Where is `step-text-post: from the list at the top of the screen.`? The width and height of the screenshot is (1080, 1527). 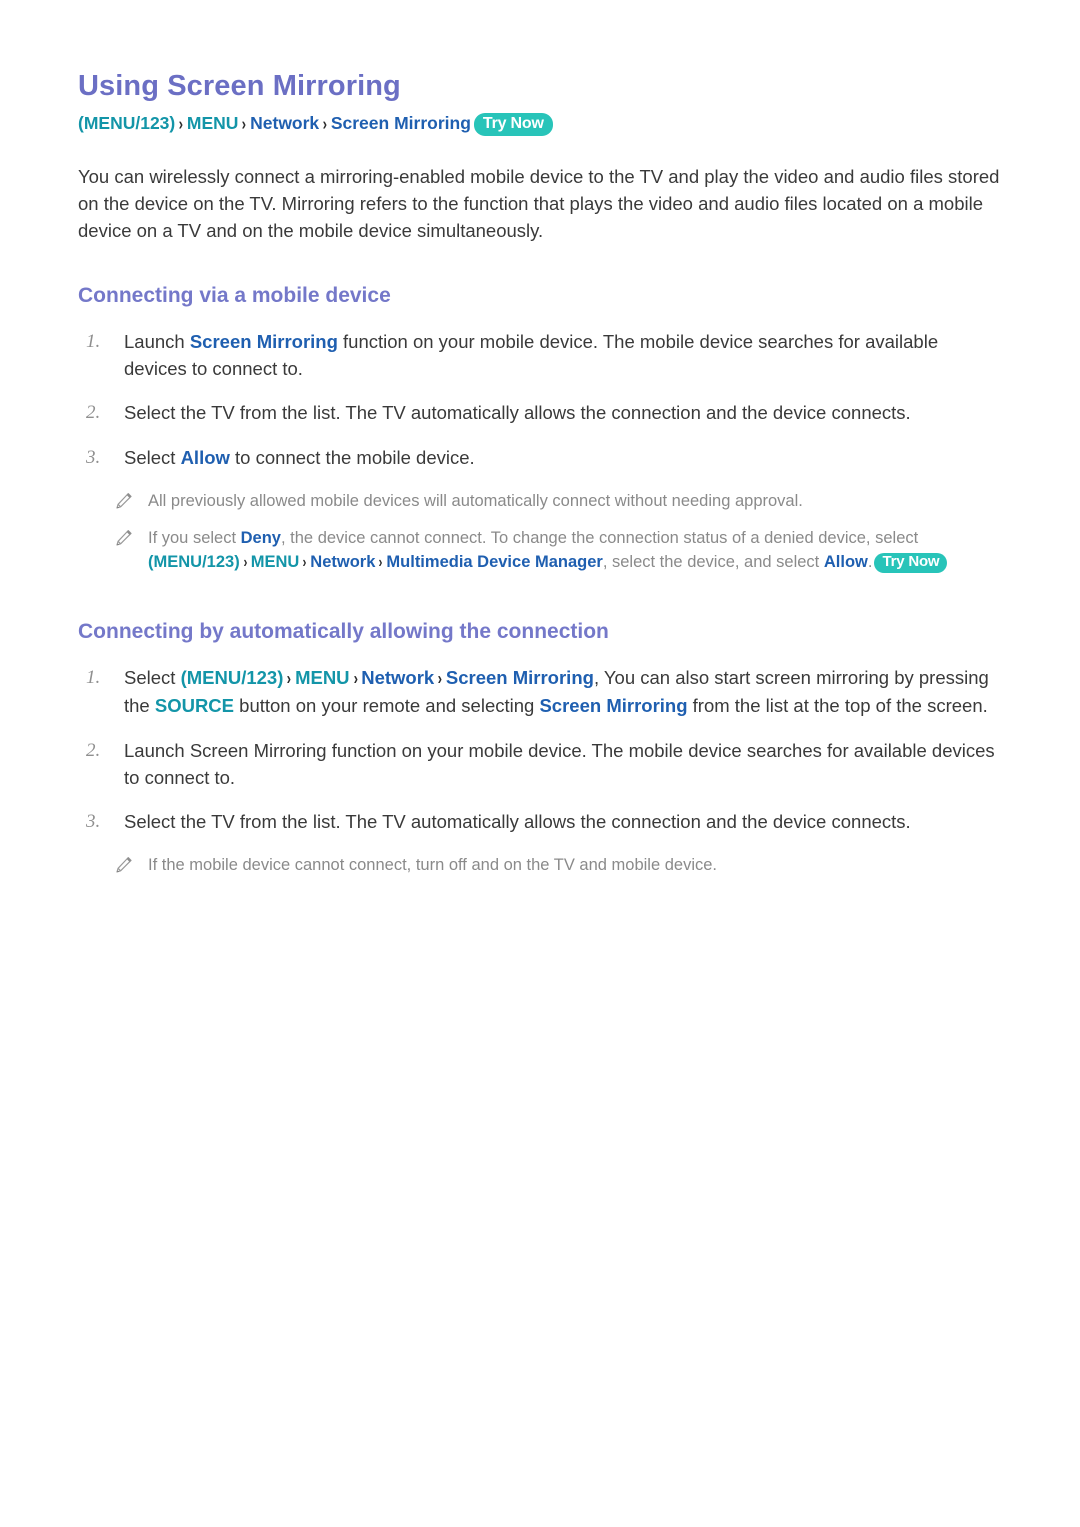
step-text-post: from the list at the top of the screen. is located at coordinates (837, 706).